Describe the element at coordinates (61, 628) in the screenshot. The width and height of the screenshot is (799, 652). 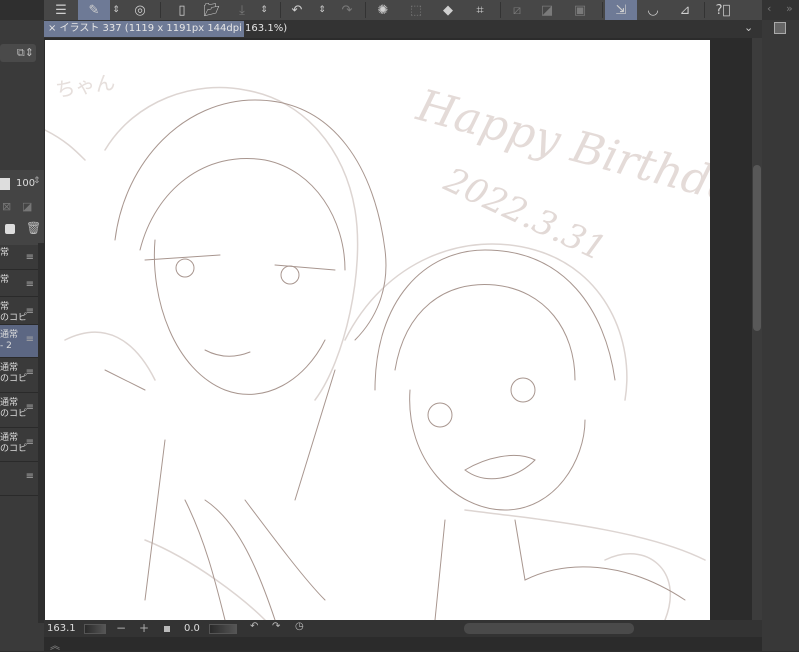
I see `zoom-value: 163.1` at that location.